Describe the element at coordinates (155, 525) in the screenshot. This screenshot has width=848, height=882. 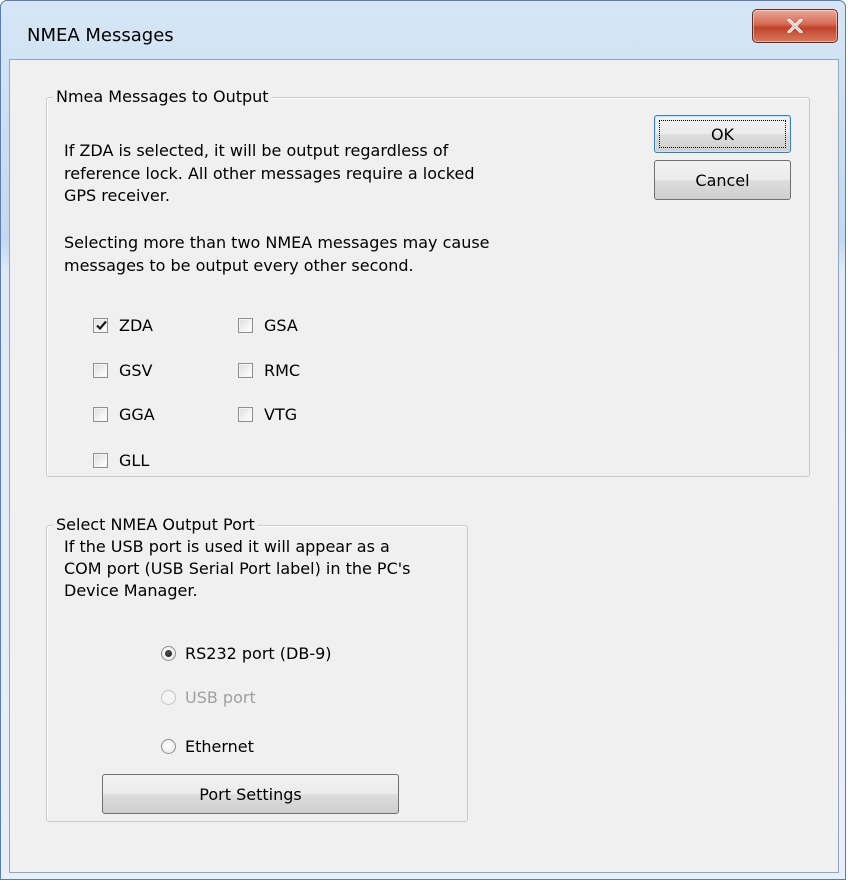
I see `port-group-legend: Select NMEA Output Port` at that location.